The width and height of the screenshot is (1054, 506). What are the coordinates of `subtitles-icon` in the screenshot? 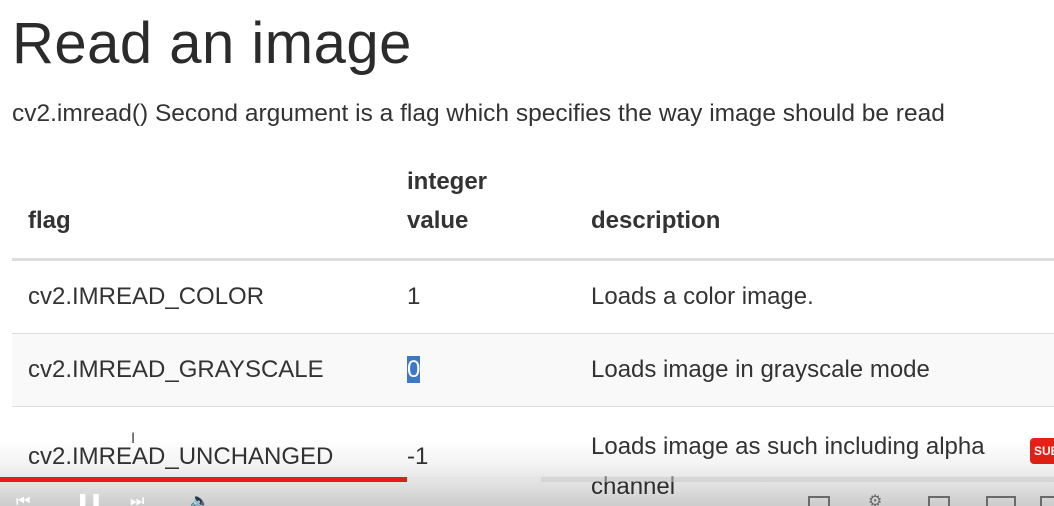 It's located at (819, 501).